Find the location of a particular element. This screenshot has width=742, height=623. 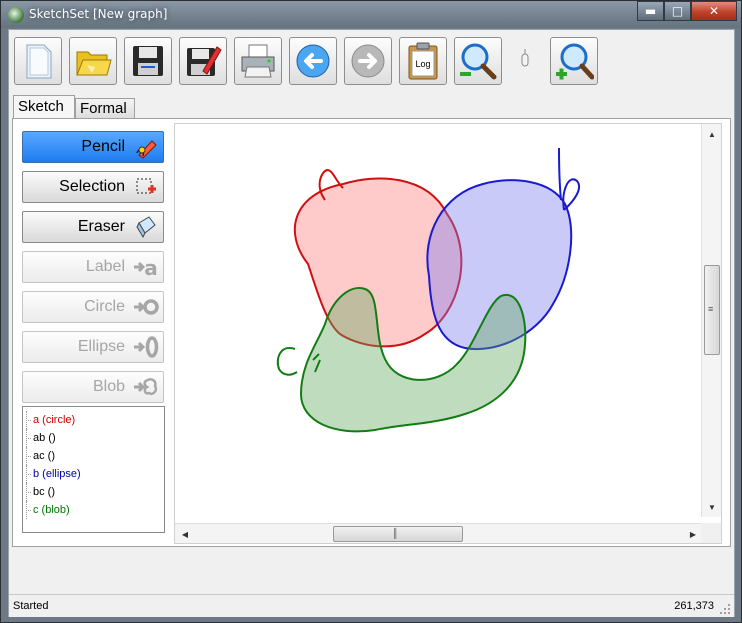

label-tool-button: Label a is located at coordinates (93, 267).